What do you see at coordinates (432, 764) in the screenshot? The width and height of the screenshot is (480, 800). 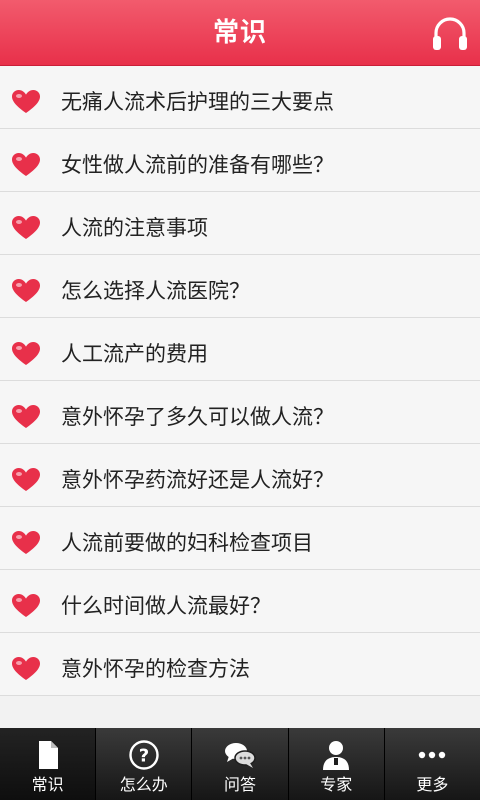 I see `tab-gengduo: 更多` at bounding box center [432, 764].